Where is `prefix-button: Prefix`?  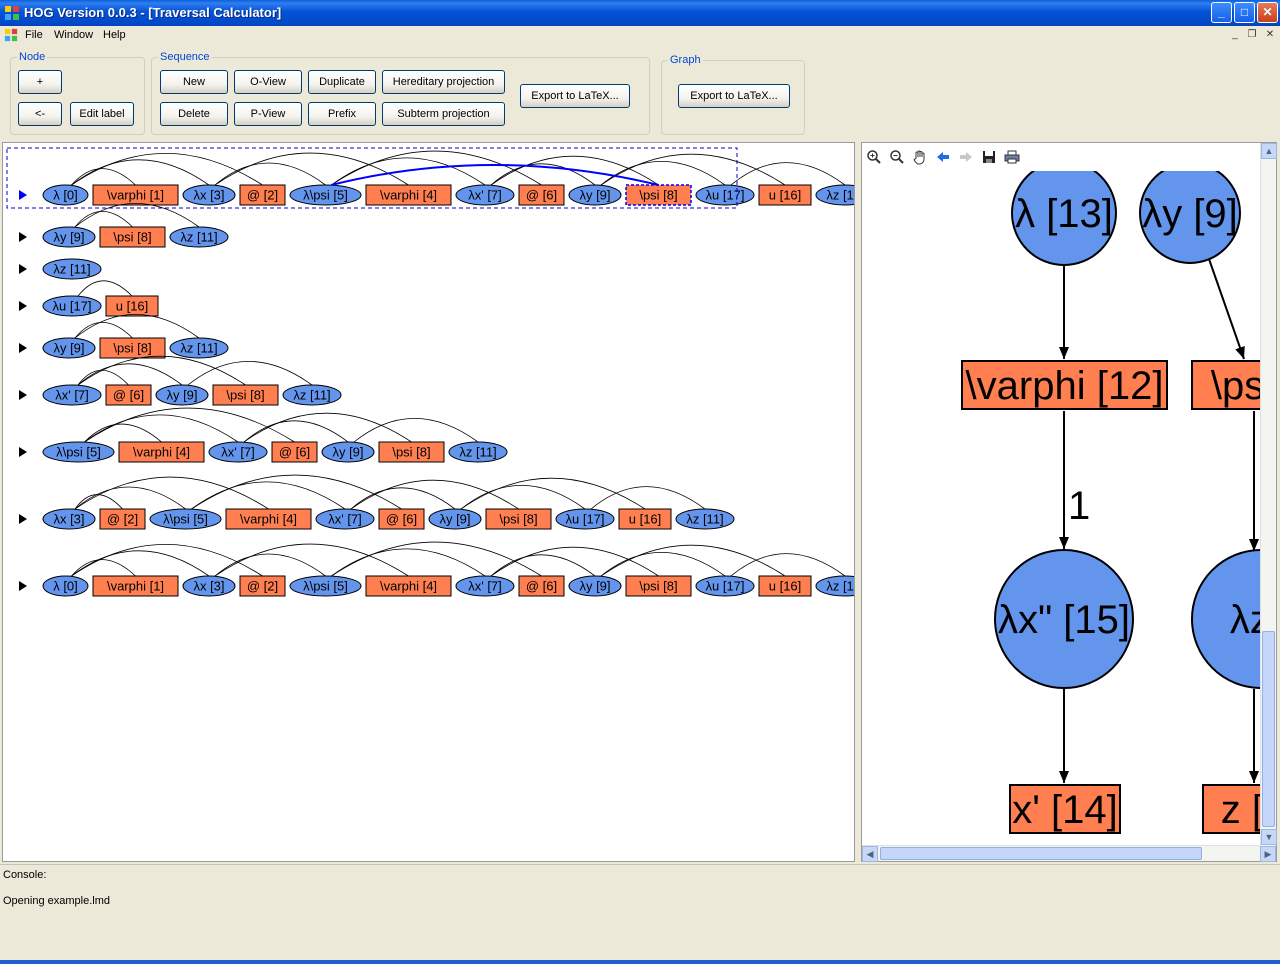
prefix-button: Prefix is located at coordinates (342, 114).